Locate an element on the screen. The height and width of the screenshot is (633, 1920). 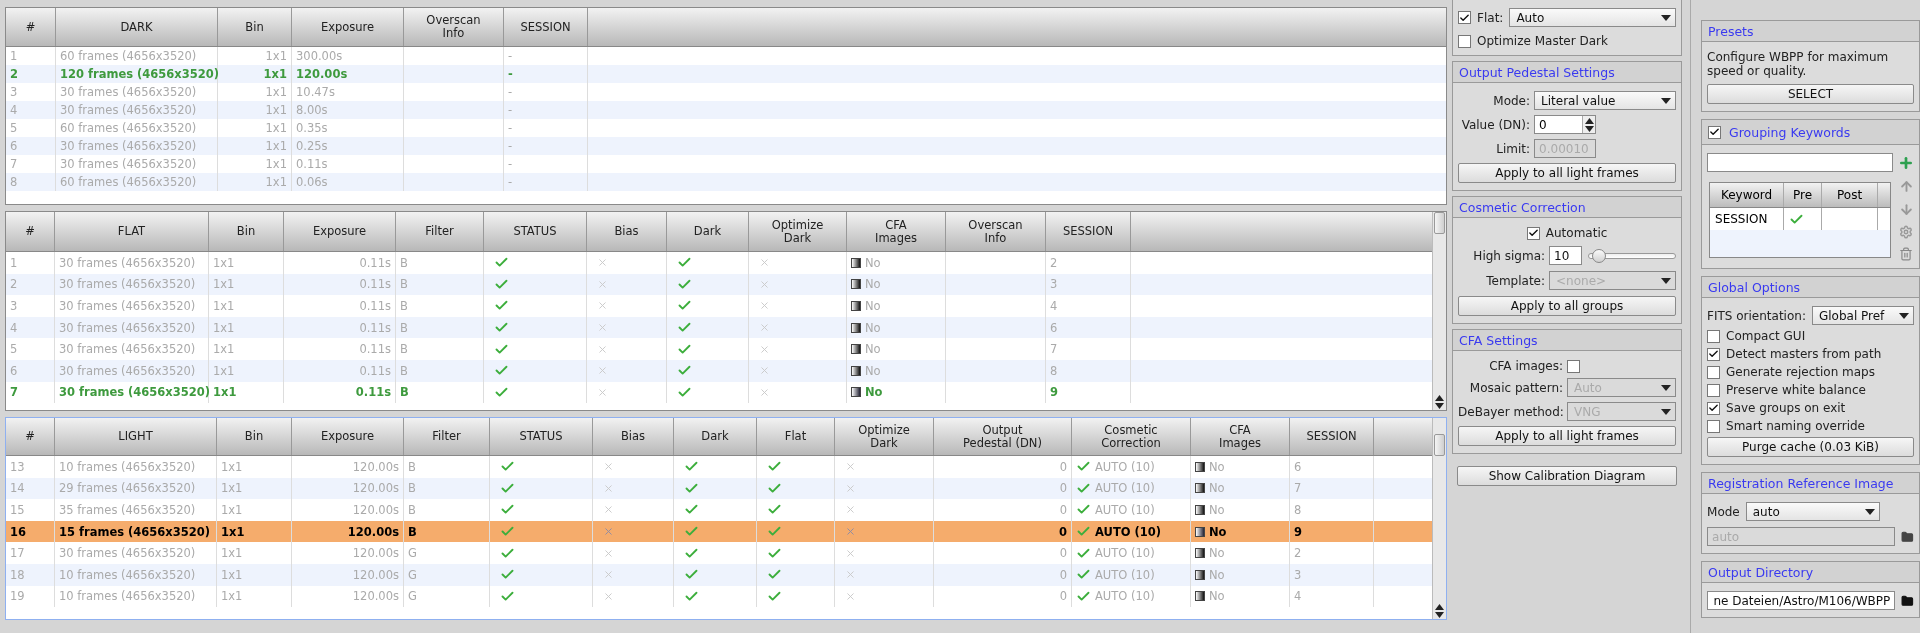
column-header: Cosmetic Correction is located at coordinates (1131, 436).